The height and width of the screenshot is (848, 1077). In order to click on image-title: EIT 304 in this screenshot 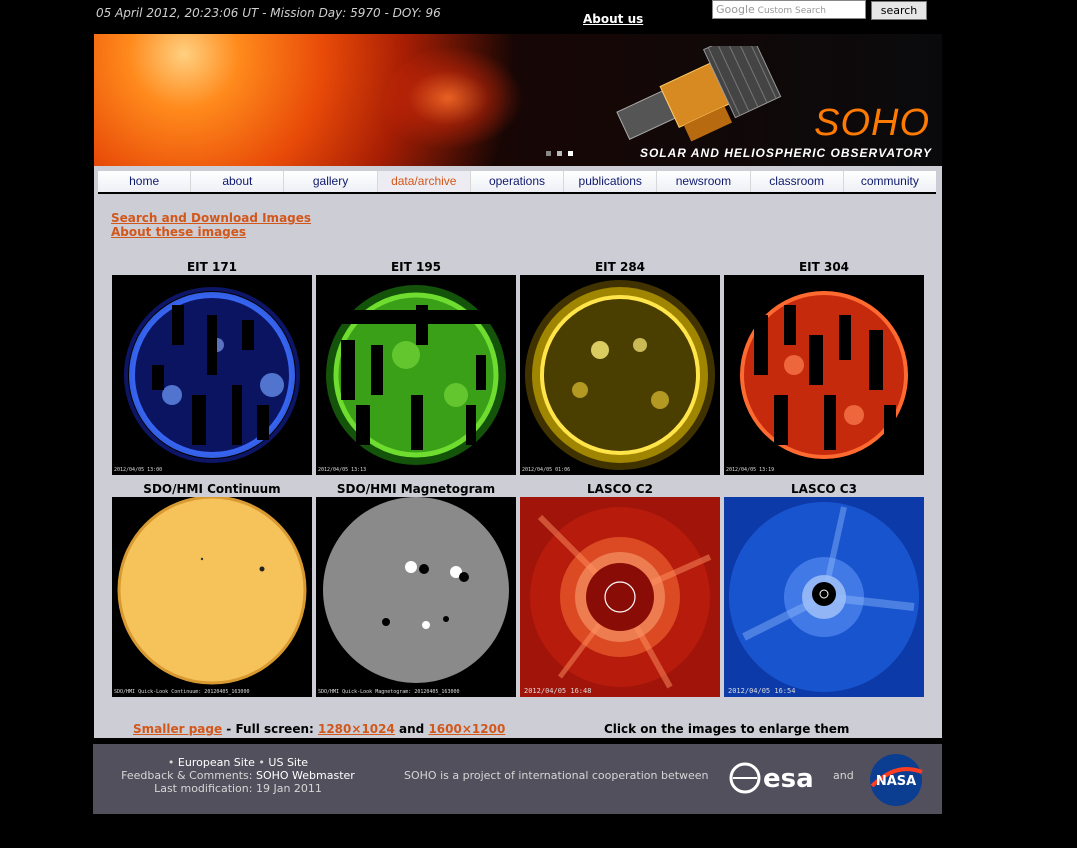, I will do `click(824, 267)`.